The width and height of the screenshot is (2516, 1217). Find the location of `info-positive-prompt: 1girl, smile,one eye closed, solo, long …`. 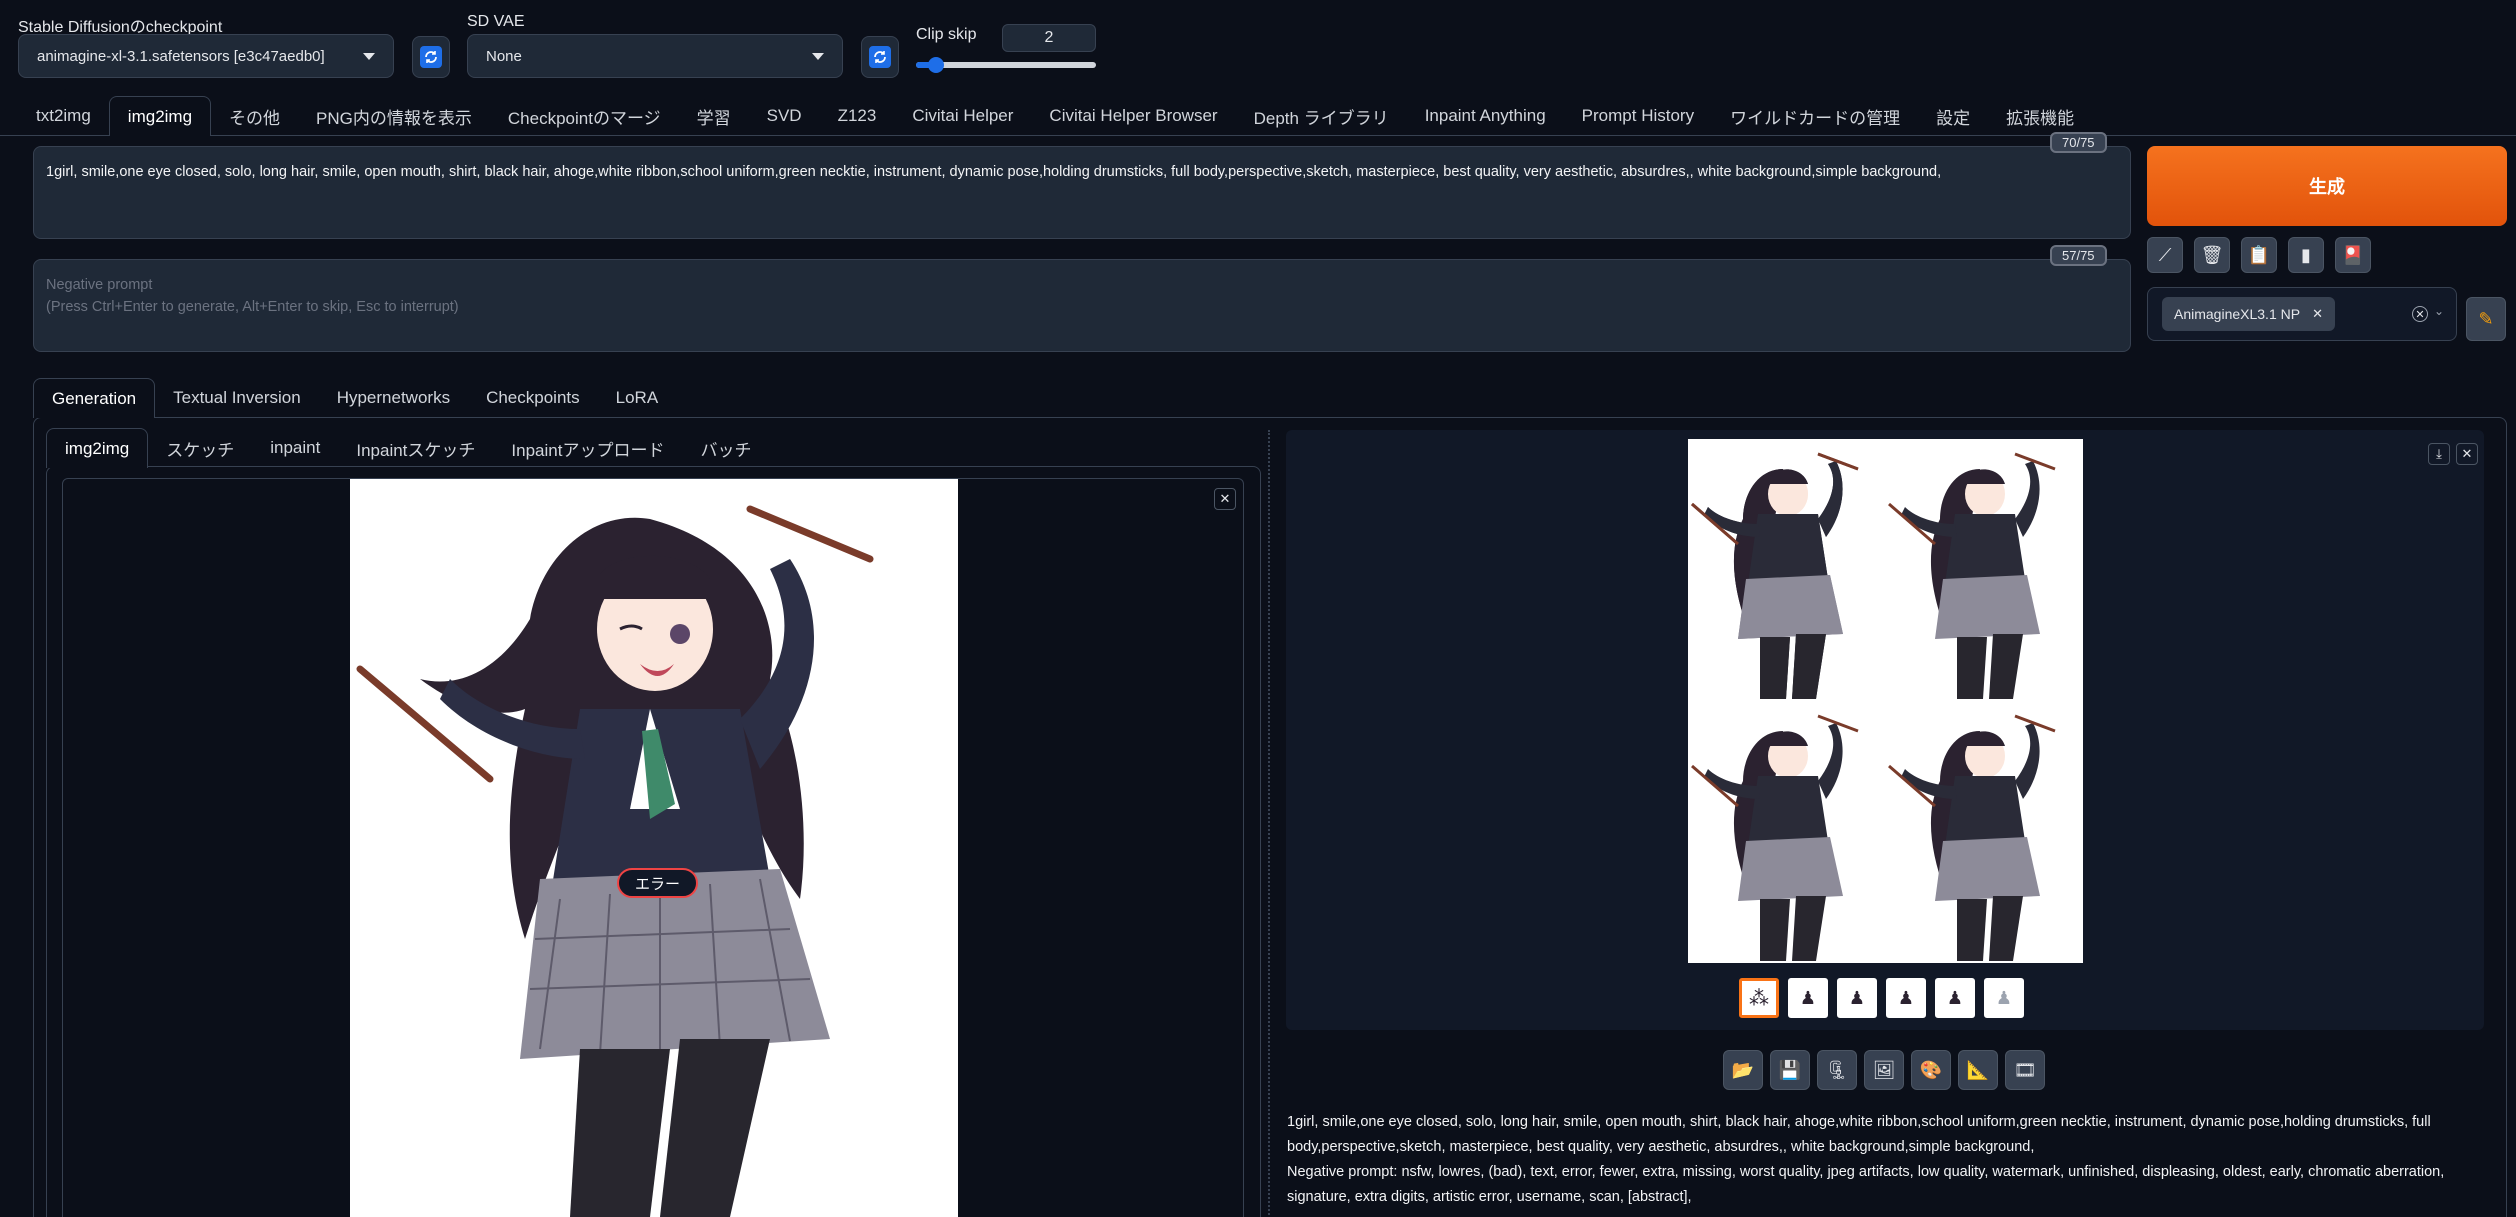

info-positive-prompt: 1girl, smile,one eye closed, solo, long … is located at coordinates (1859, 1134).